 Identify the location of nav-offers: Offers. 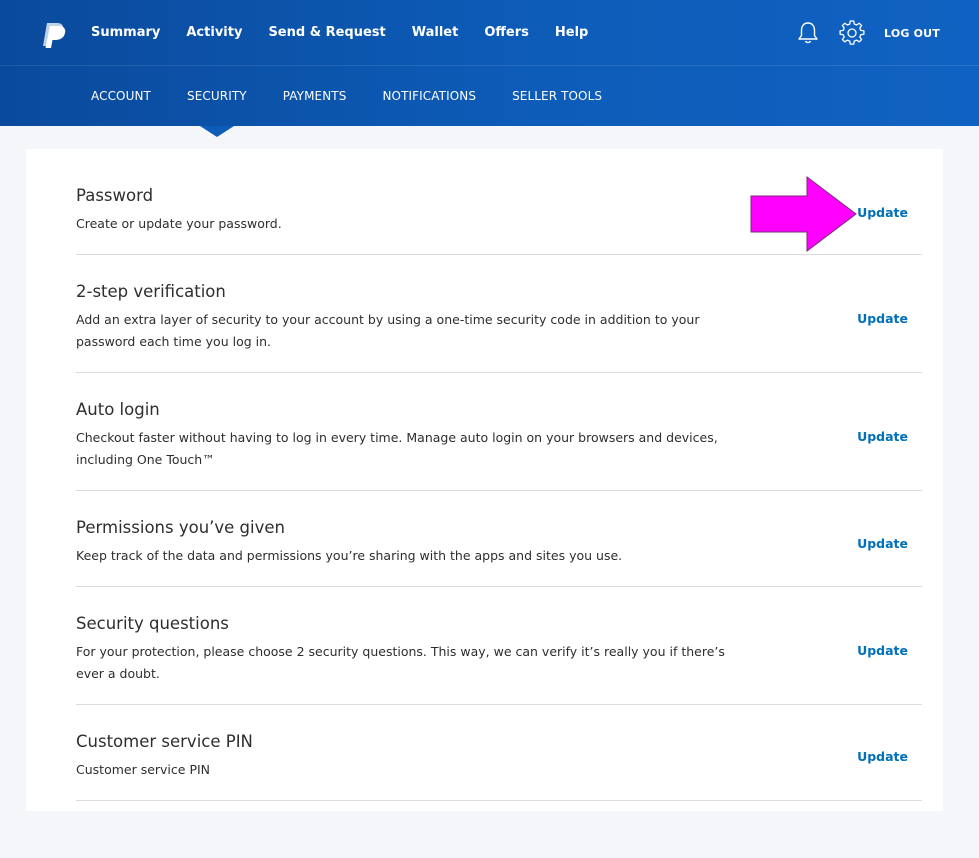
(506, 33).